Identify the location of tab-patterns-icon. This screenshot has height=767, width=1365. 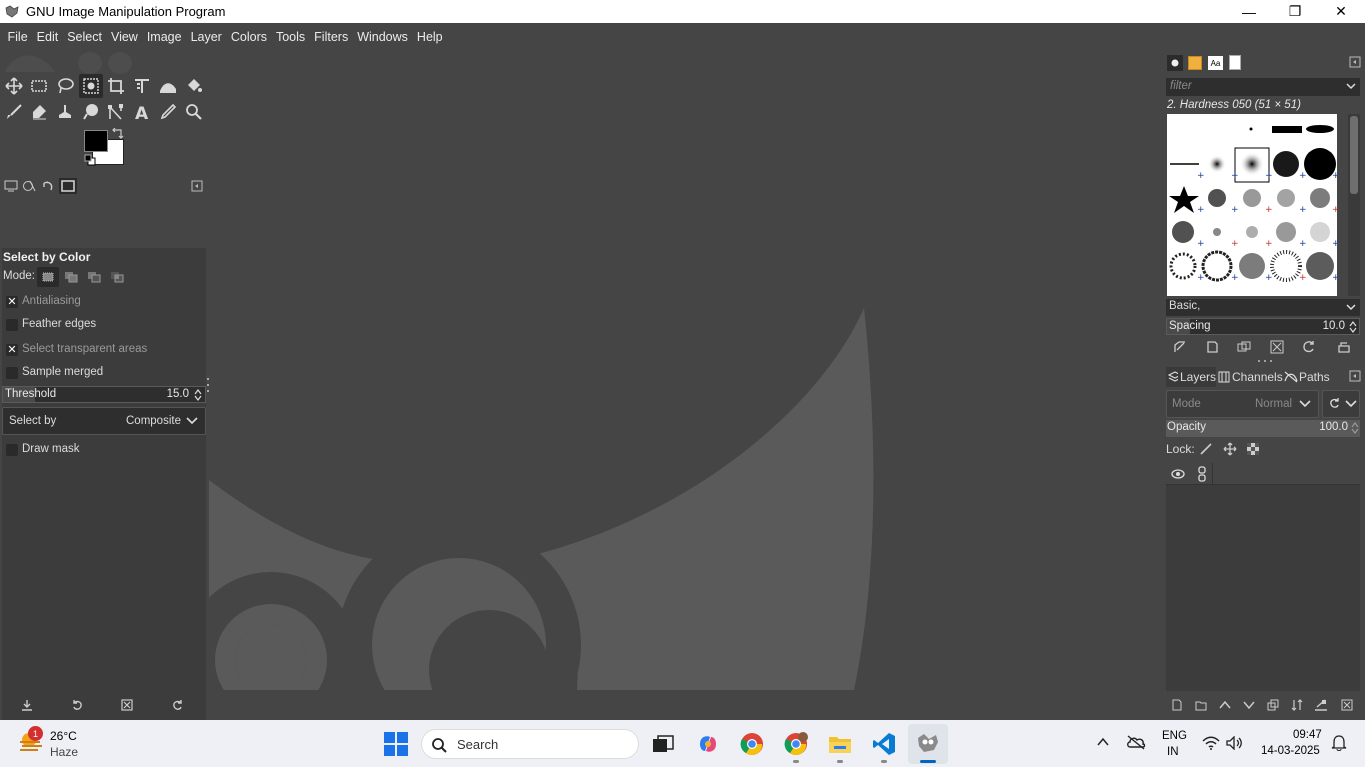
(1195, 63).